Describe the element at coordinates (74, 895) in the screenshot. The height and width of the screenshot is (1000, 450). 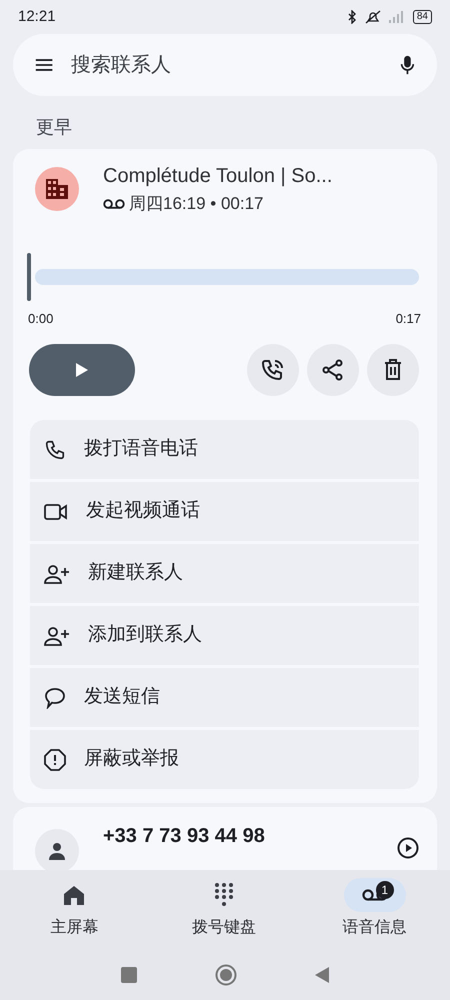
I see `home-icon` at that location.